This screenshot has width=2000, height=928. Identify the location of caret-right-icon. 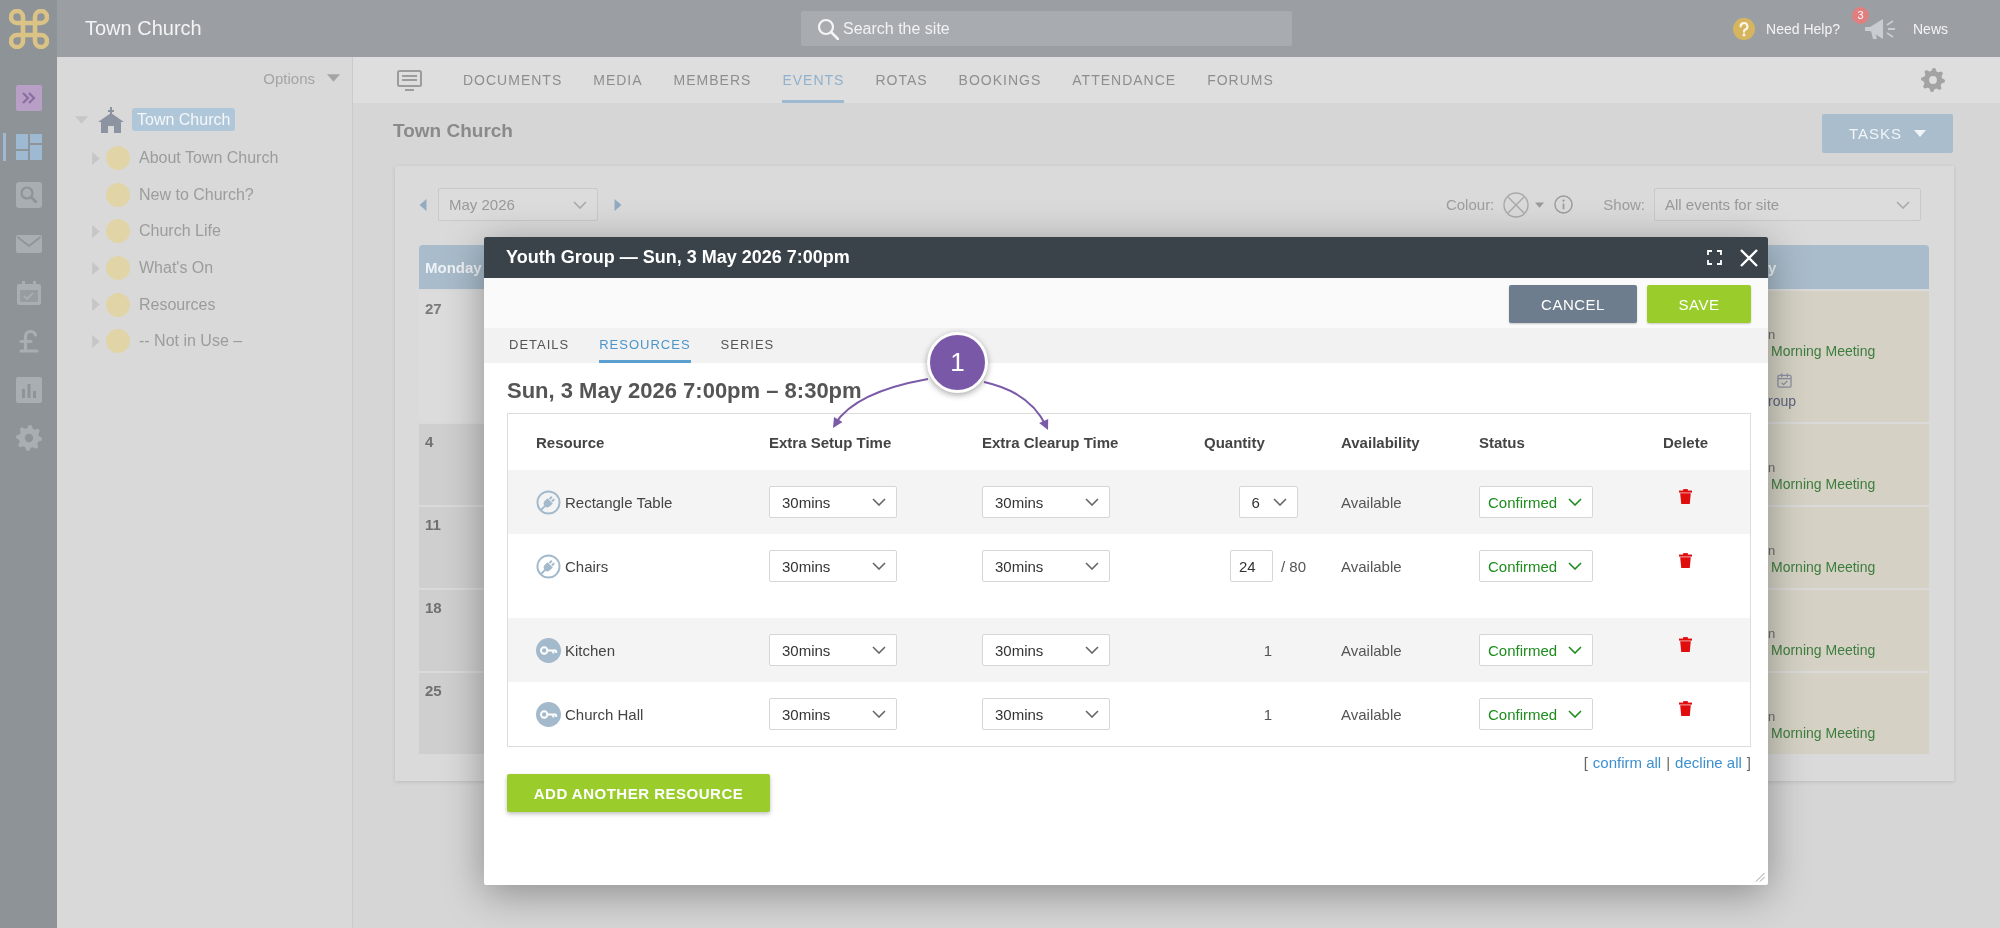
(618, 204).